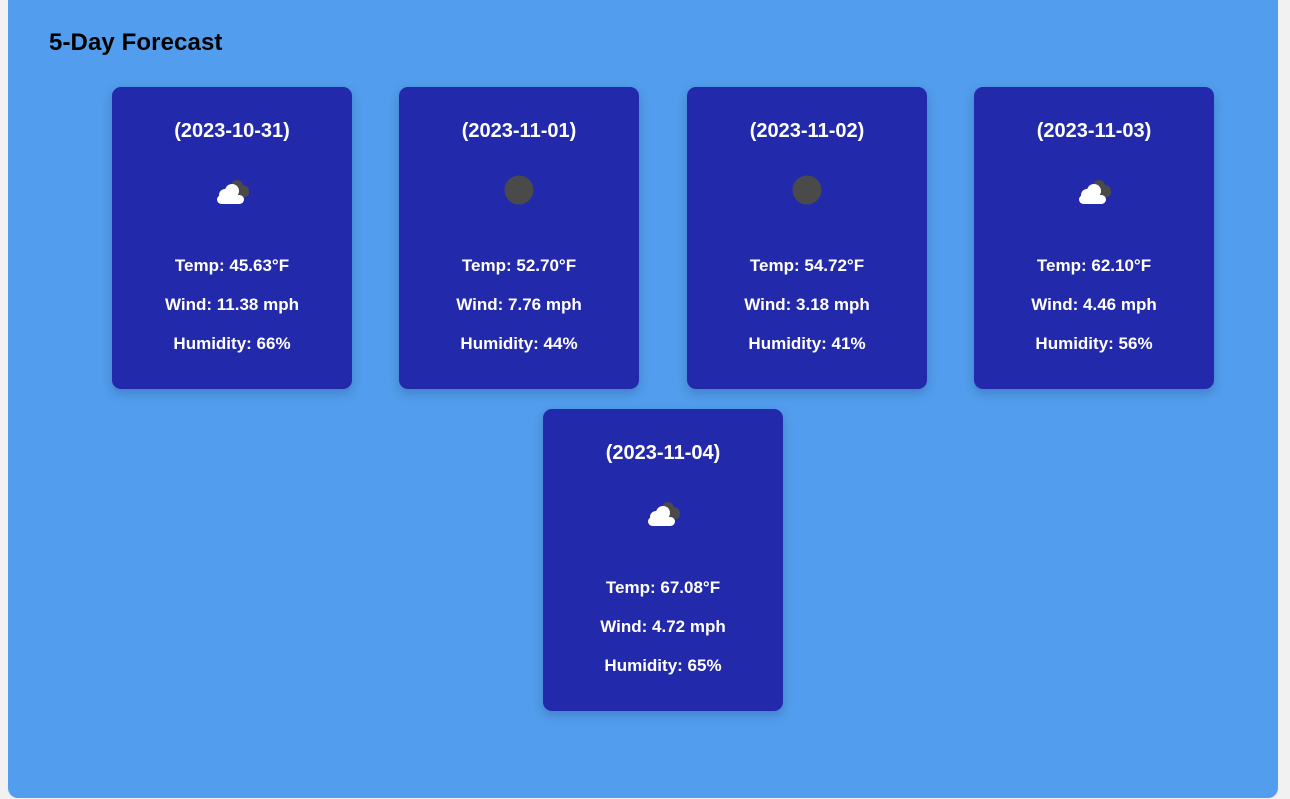 This screenshot has height=799, width=1290. Describe the element at coordinates (807, 304) in the screenshot. I see `wind-value: Wind: 3.18 mph` at that location.